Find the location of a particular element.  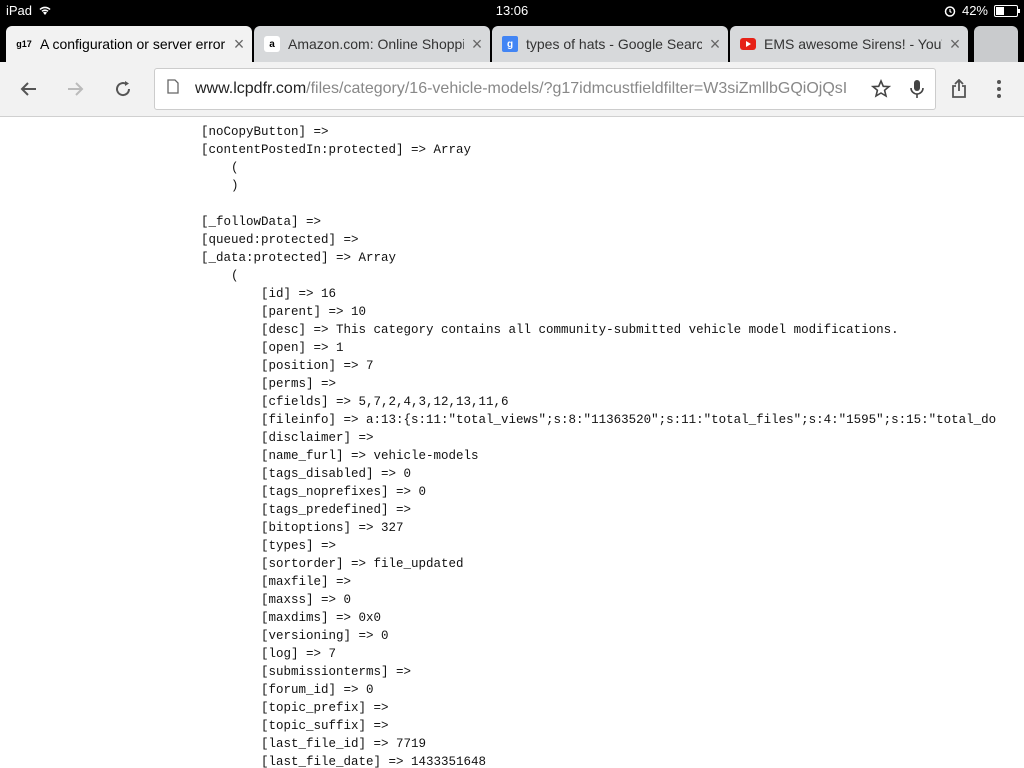

google-icon: g is located at coordinates (510, 44).